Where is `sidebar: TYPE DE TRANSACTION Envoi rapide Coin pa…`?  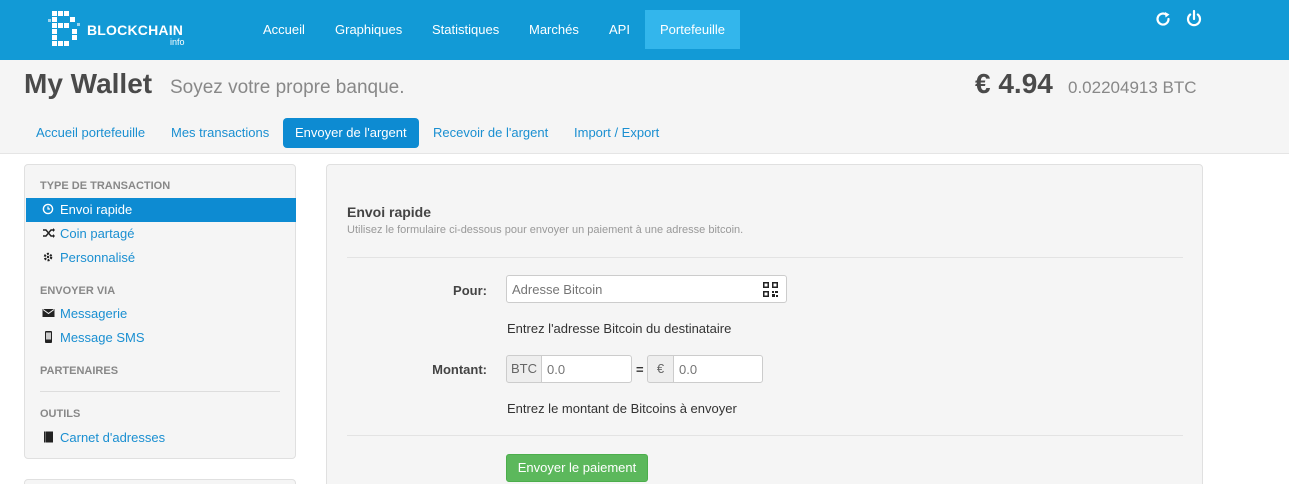
sidebar: TYPE DE TRANSACTION Envoi rapide Coin pa… is located at coordinates (160, 311).